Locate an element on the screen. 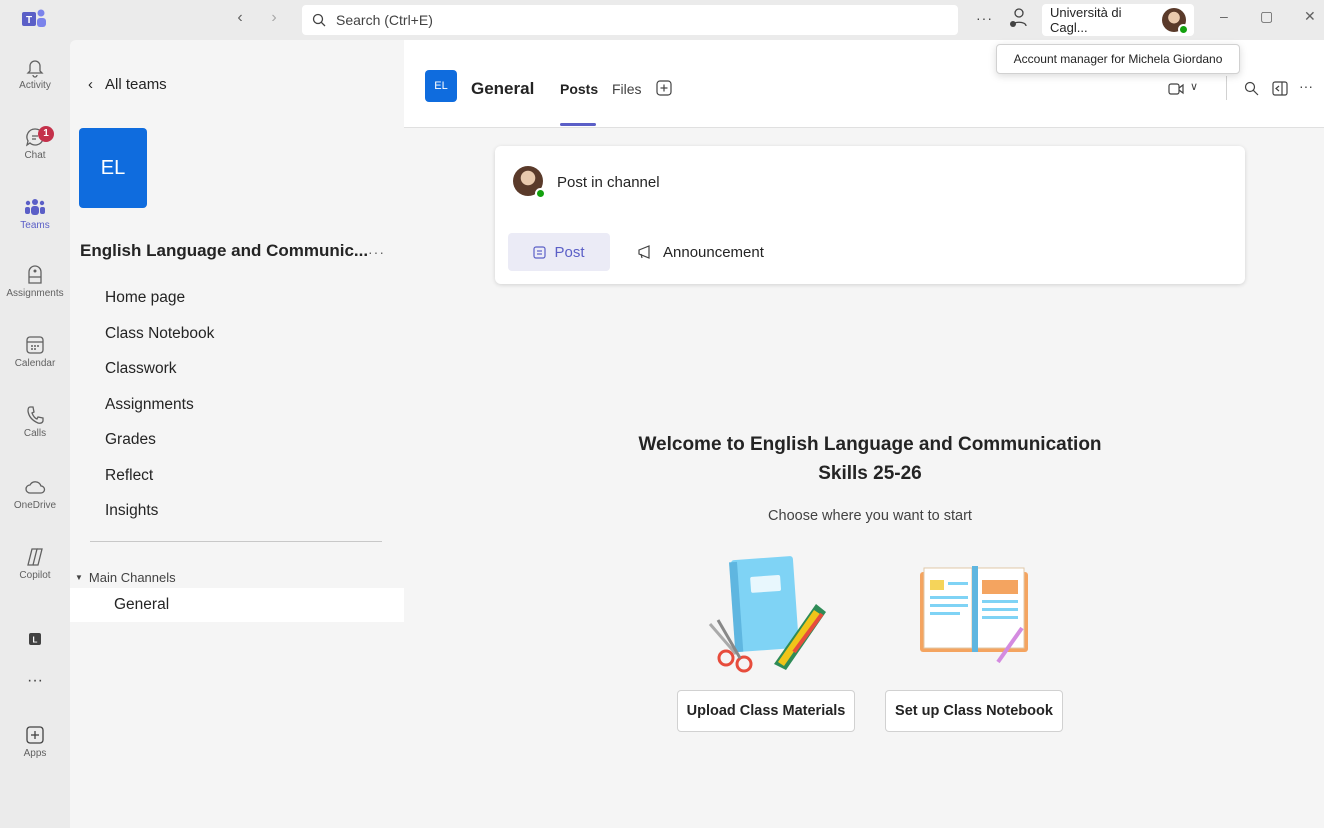 The image size is (1324, 828). rail-label: Calls is located at coordinates (35, 433).